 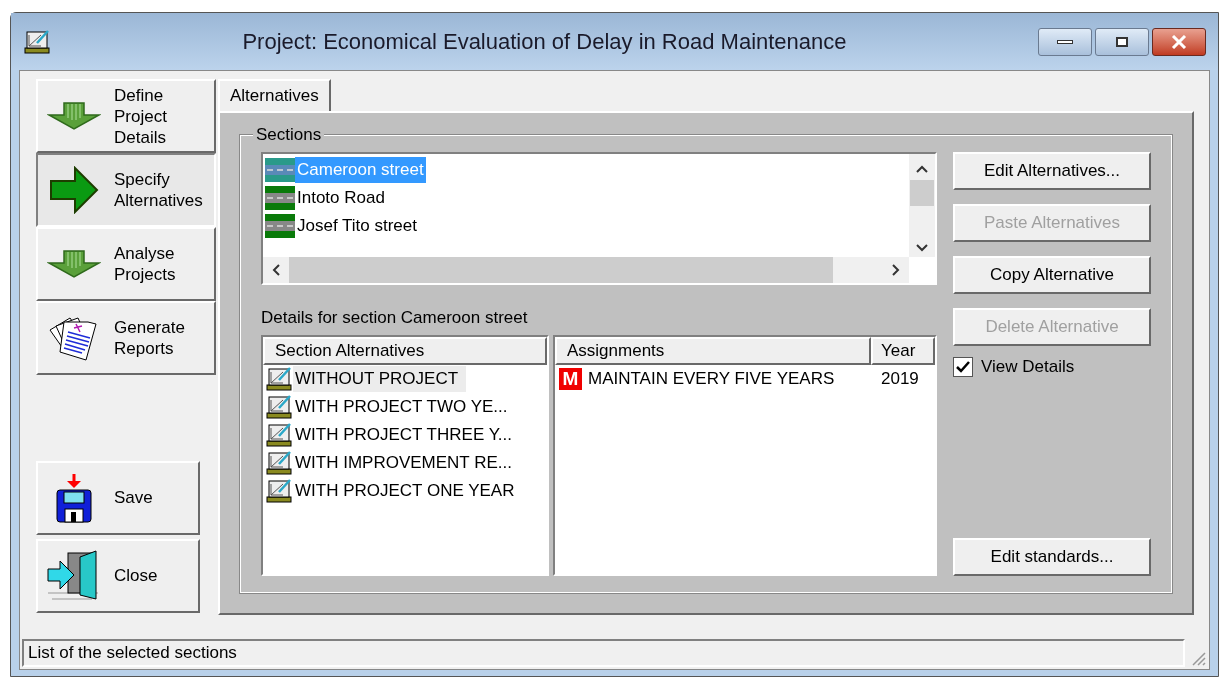 I want to click on horizontal-scrollbar, so click(x=586, y=270).